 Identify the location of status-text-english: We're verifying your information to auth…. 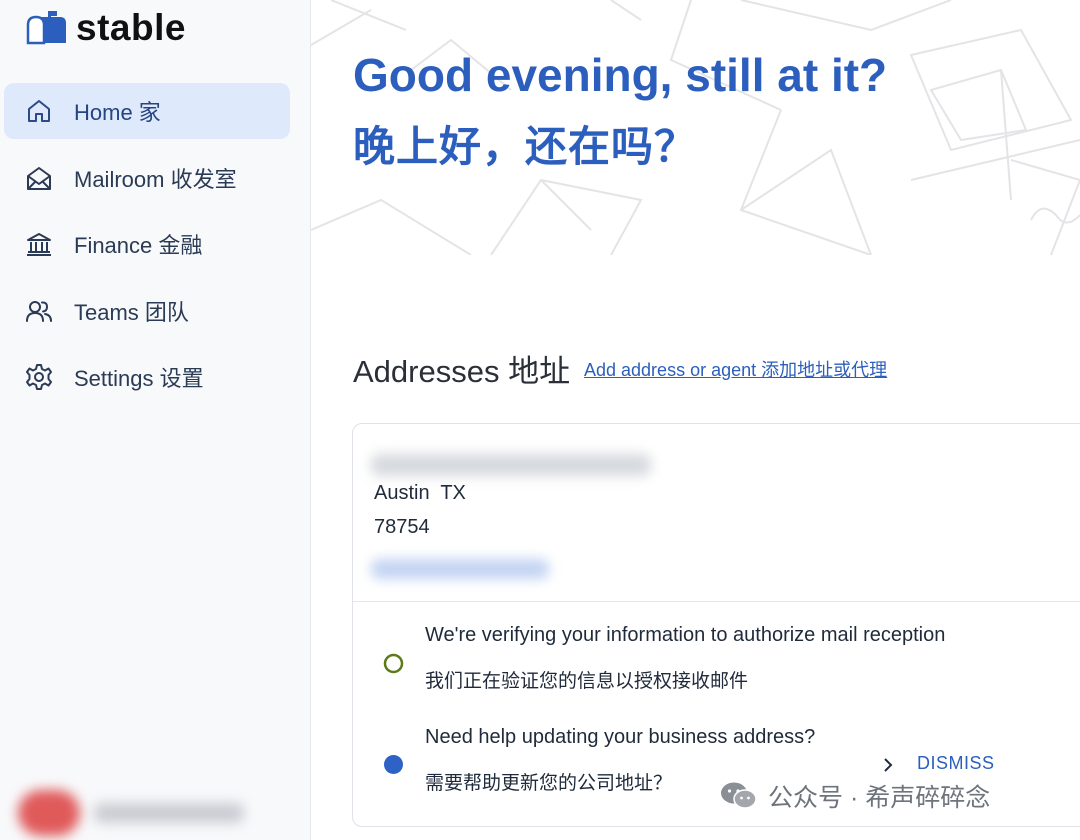
(685, 635).